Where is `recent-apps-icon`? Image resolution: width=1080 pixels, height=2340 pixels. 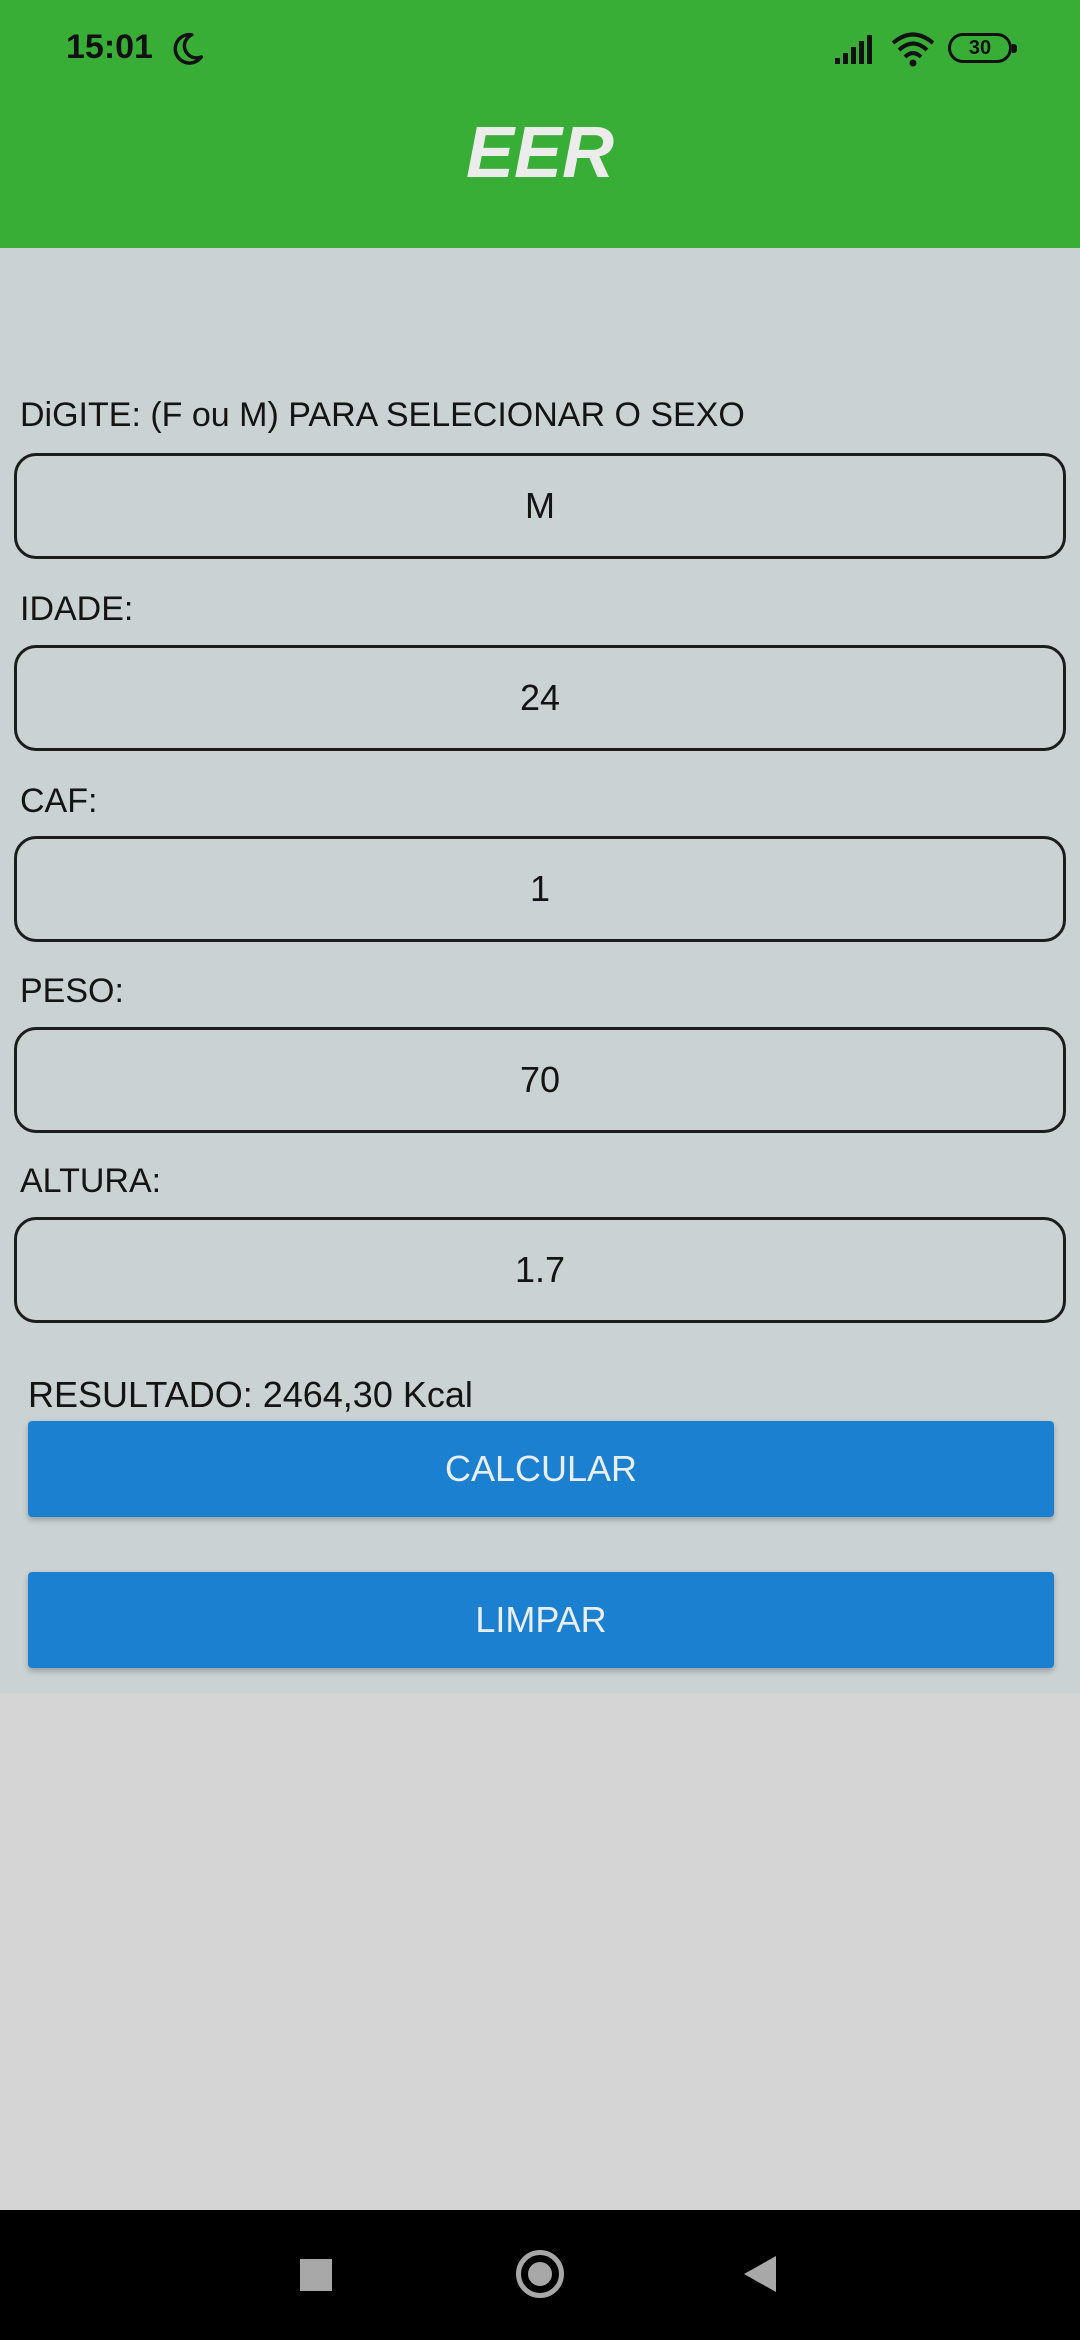
recent-apps-icon is located at coordinates (316, 2275).